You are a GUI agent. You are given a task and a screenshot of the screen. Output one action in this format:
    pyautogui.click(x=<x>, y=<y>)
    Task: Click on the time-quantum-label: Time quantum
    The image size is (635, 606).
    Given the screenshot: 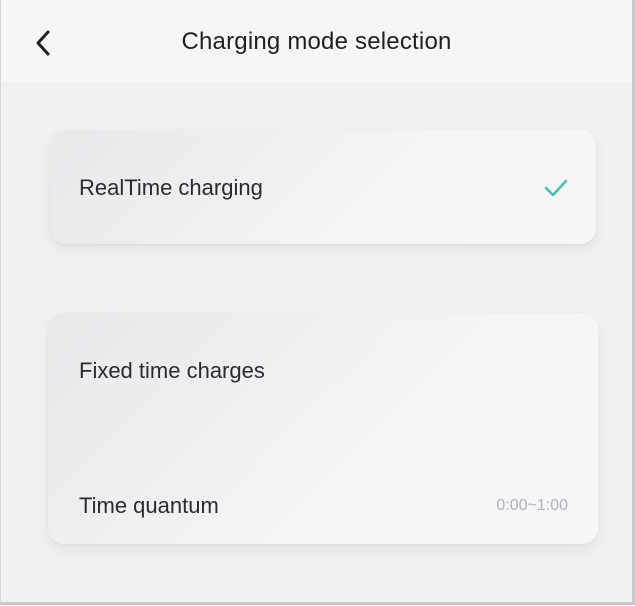 What is the action you would take?
    pyautogui.click(x=149, y=505)
    